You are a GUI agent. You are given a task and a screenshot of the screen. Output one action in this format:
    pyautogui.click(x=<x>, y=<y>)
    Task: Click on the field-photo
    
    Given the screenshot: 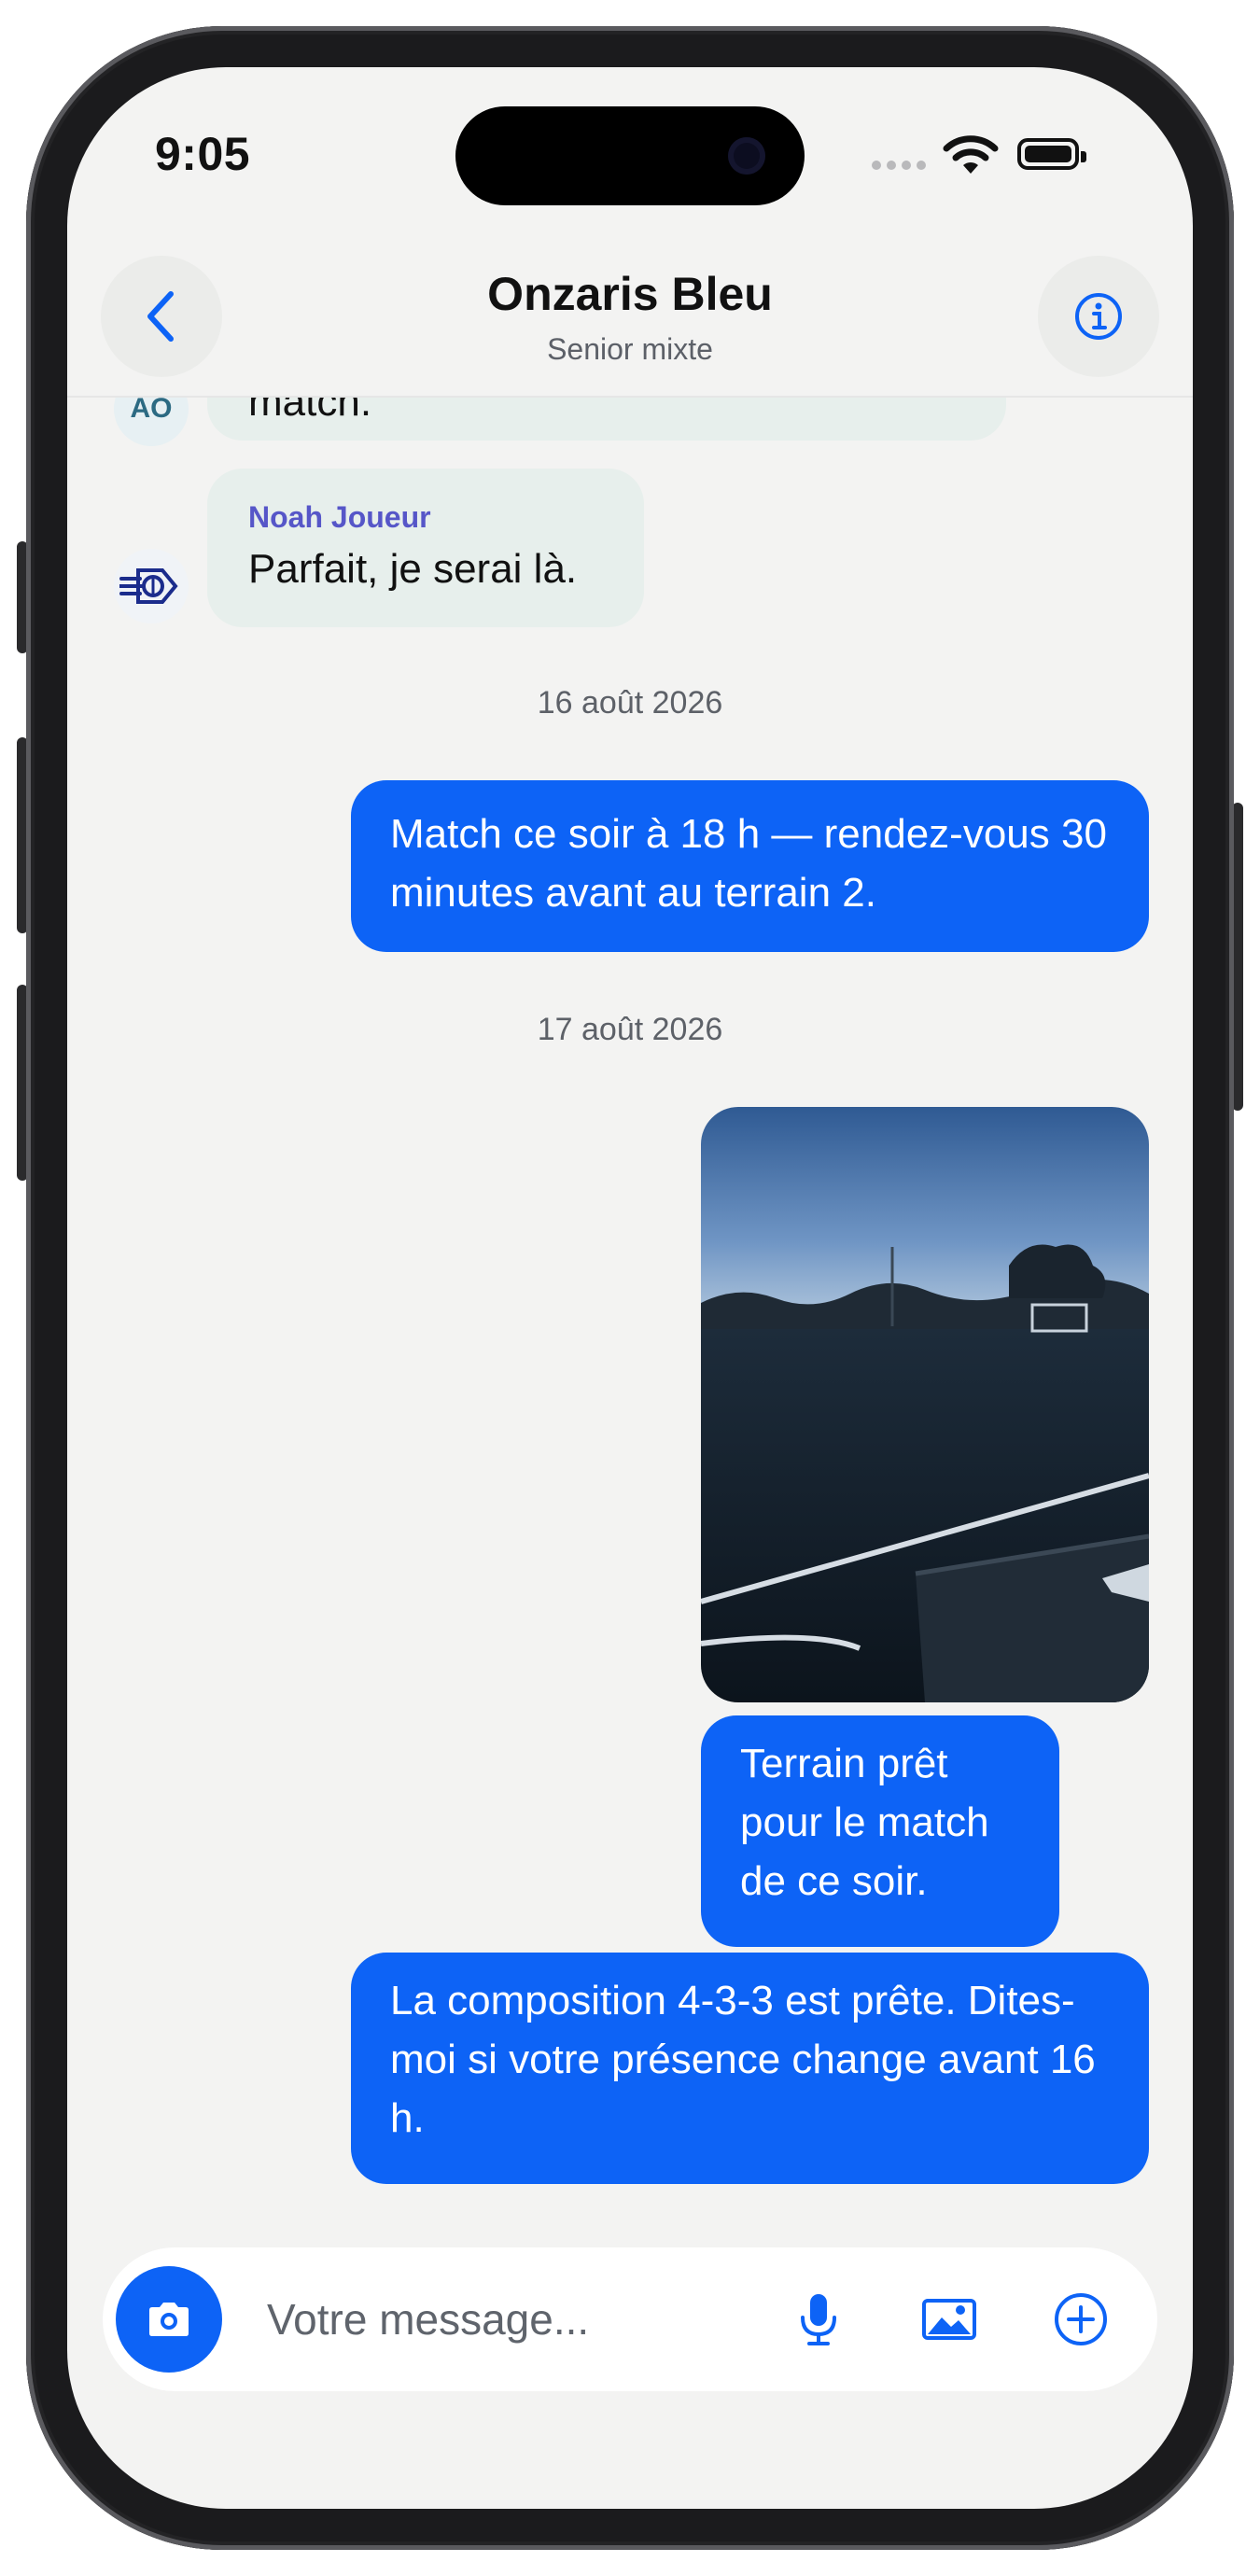 What is the action you would take?
    pyautogui.click(x=925, y=1404)
    